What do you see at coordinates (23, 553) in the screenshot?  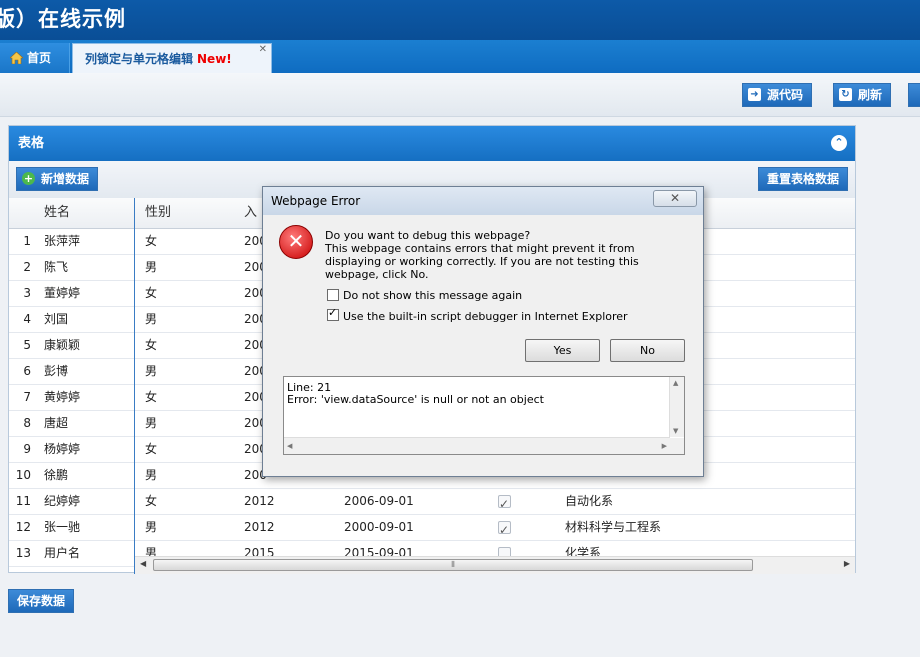 I see `row-number: 13` at bounding box center [23, 553].